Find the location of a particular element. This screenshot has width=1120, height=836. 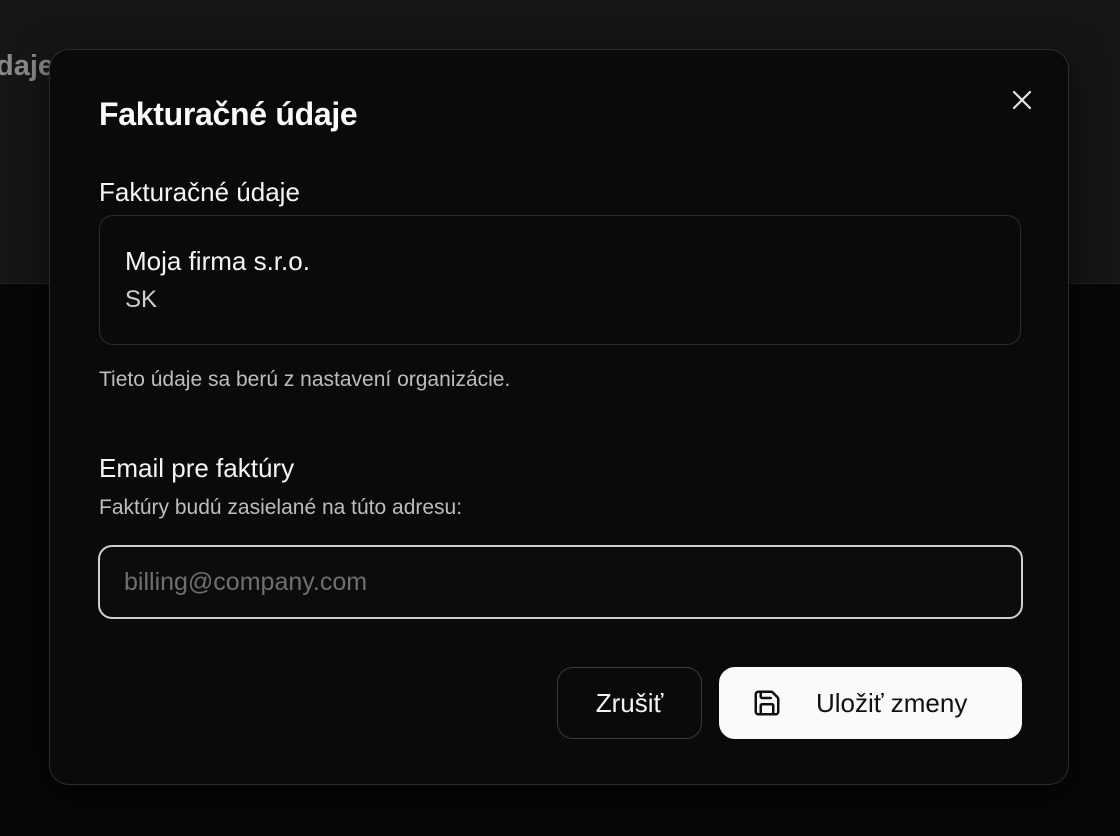

save-icon is located at coordinates (767, 703).